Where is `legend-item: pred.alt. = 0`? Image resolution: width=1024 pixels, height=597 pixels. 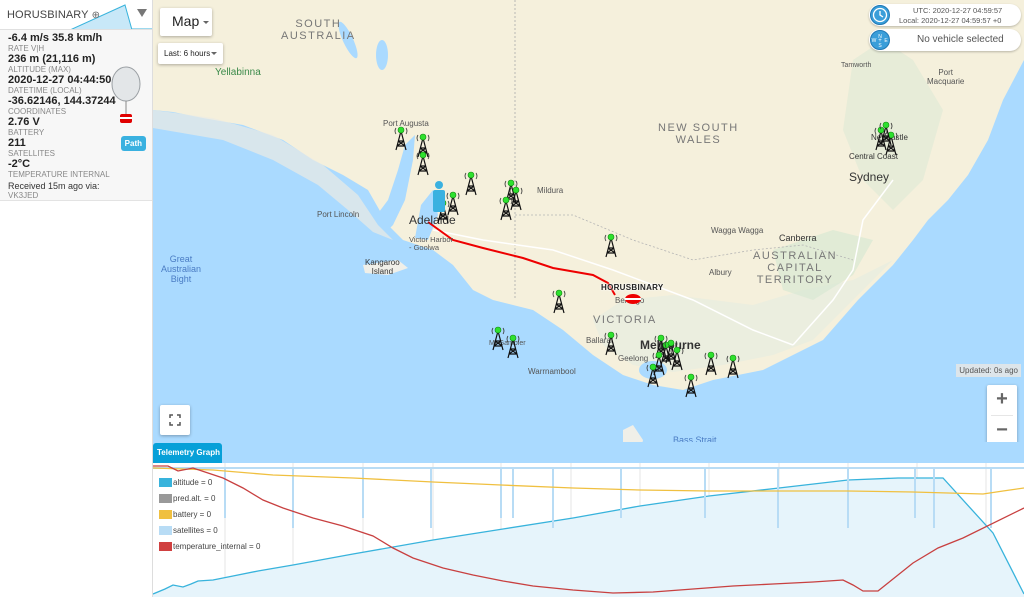 legend-item: pred.alt. = 0 is located at coordinates (209, 498).